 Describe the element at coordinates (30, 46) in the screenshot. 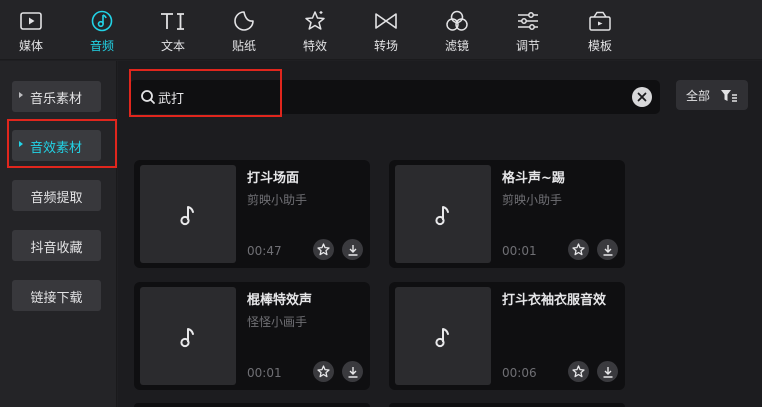

I see `tab-media-label: 媒体` at that location.